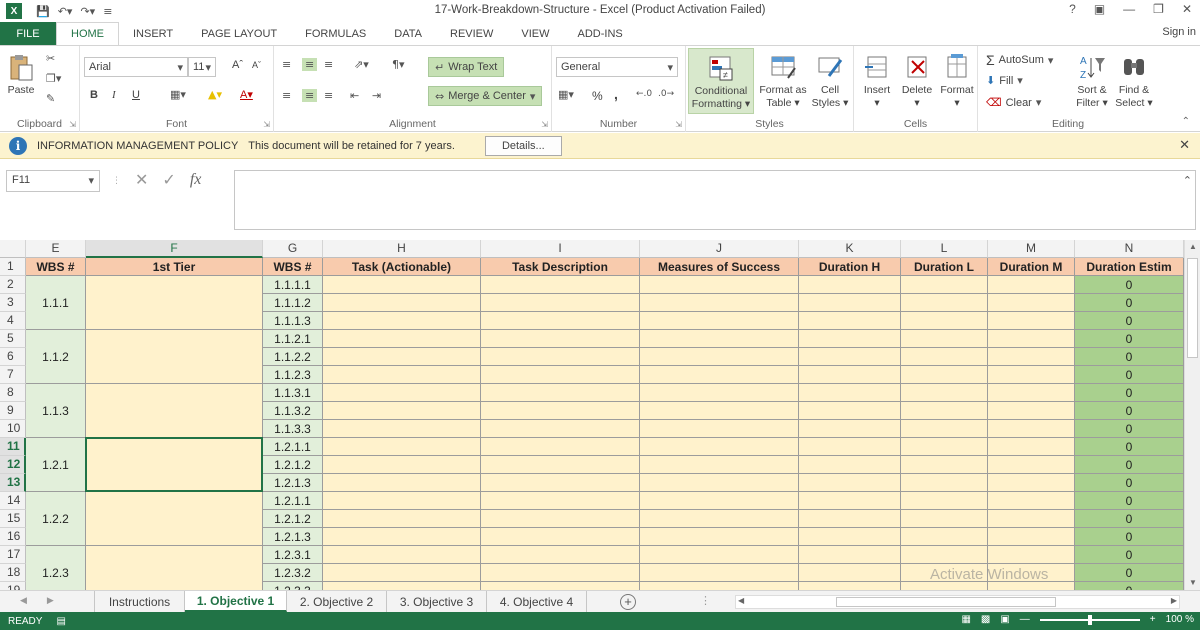 The image size is (1200, 630). What do you see at coordinates (13, 555) in the screenshot?
I see `row-header: 17` at bounding box center [13, 555].